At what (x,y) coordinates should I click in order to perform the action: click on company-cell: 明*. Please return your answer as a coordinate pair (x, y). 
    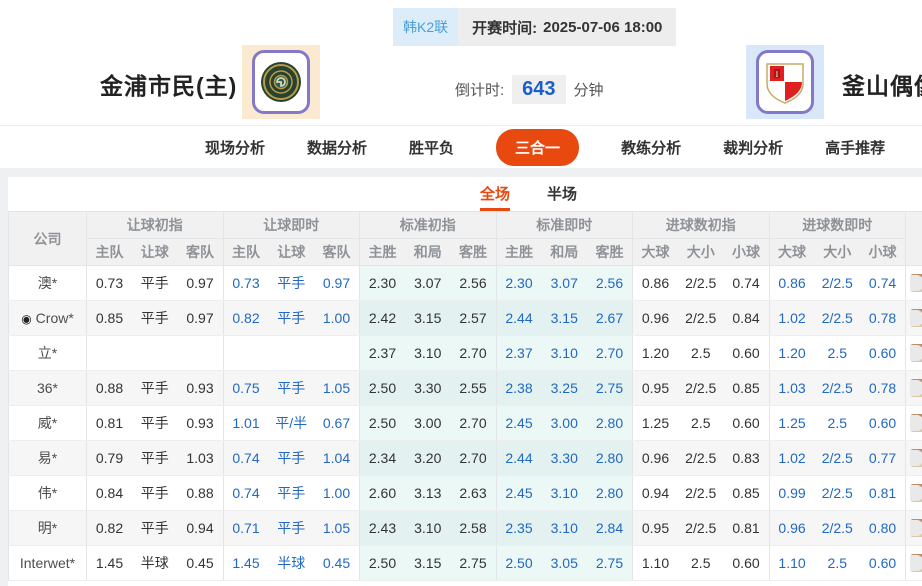
    Looking at the image, I should click on (47, 528).